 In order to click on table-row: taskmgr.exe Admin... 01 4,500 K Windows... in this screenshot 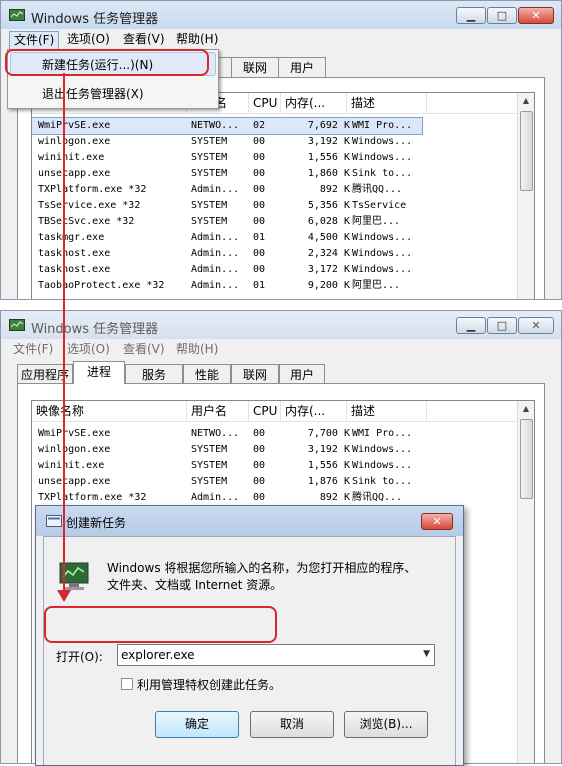, I will do `click(274, 238)`.